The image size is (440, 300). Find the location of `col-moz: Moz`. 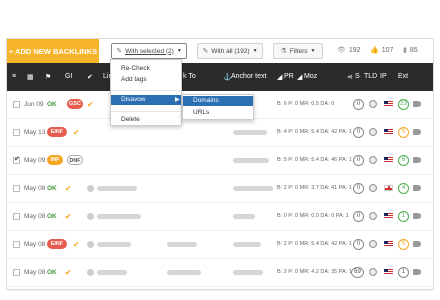

col-moz: Moz is located at coordinates (310, 76).